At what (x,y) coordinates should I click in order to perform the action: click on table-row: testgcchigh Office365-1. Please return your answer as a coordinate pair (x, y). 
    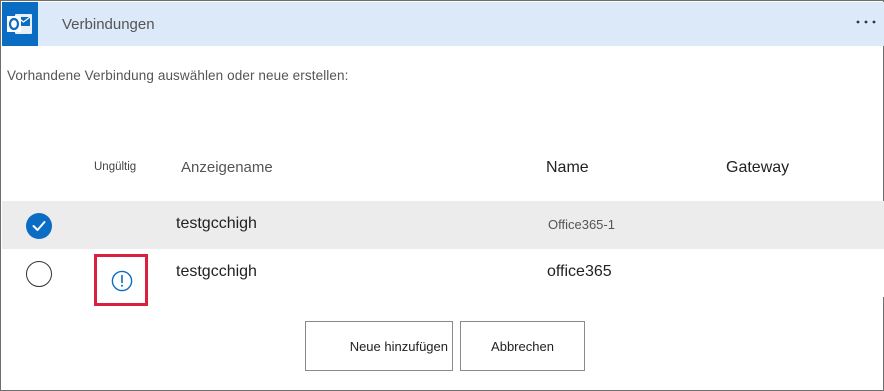
    Looking at the image, I should click on (443, 225).